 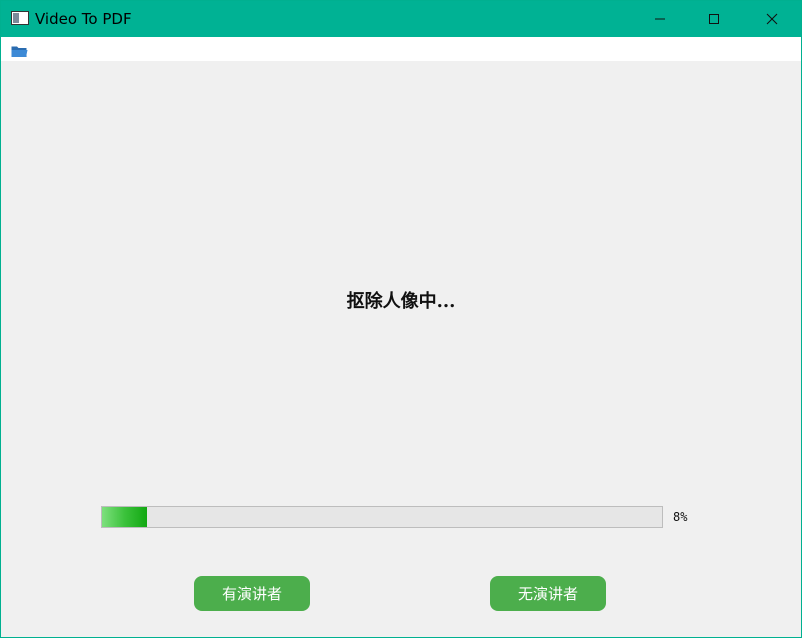 What do you see at coordinates (382, 517) in the screenshot?
I see `progress-bar` at bounding box center [382, 517].